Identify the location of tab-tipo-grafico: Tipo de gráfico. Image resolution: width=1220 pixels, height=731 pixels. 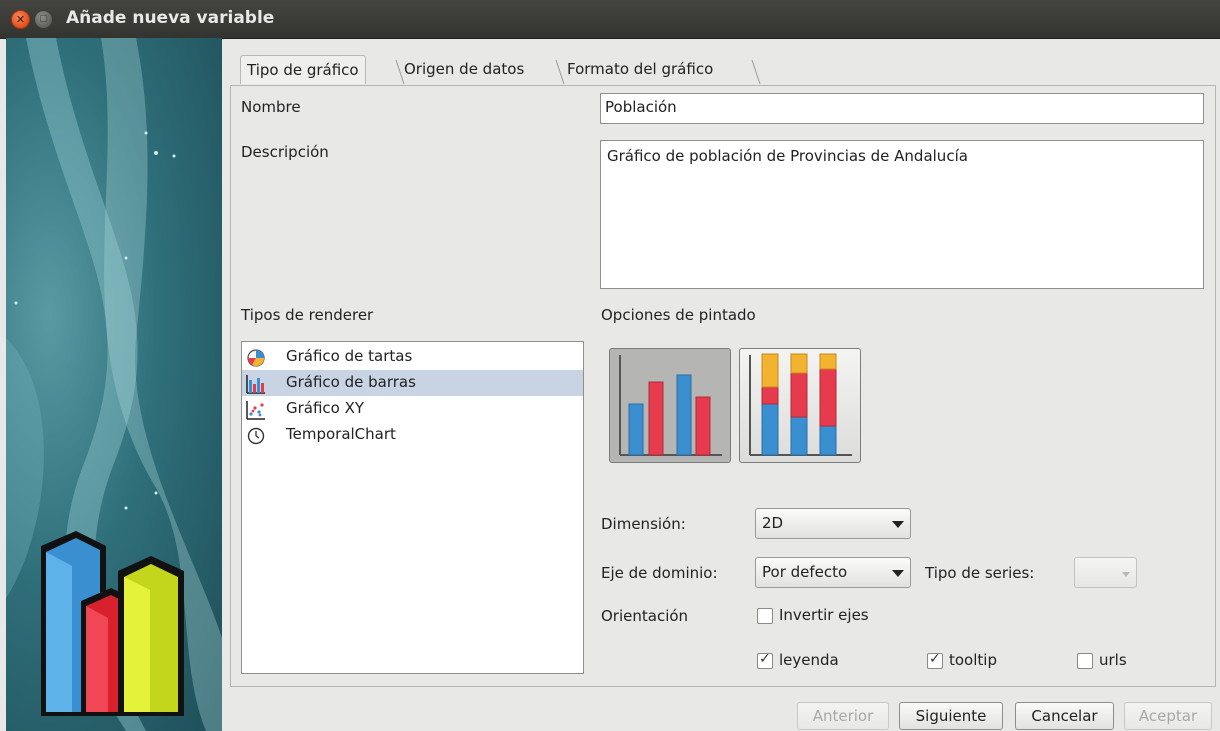
(303, 69).